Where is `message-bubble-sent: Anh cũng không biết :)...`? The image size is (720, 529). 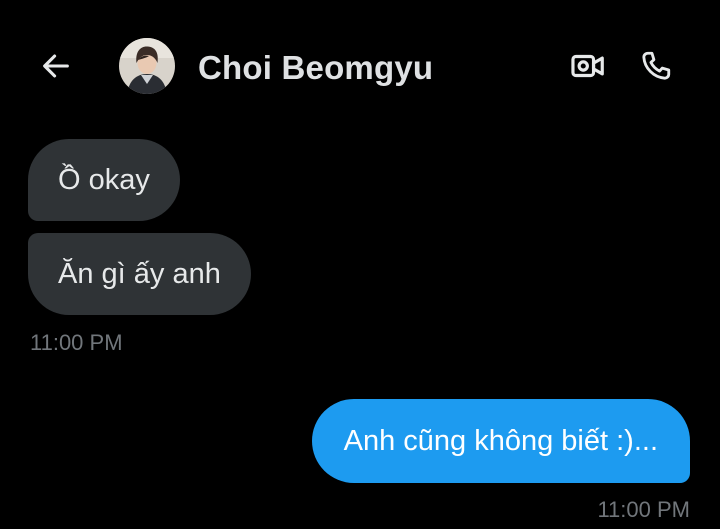 message-bubble-sent: Anh cũng không biết :)... is located at coordinates (500, 441).